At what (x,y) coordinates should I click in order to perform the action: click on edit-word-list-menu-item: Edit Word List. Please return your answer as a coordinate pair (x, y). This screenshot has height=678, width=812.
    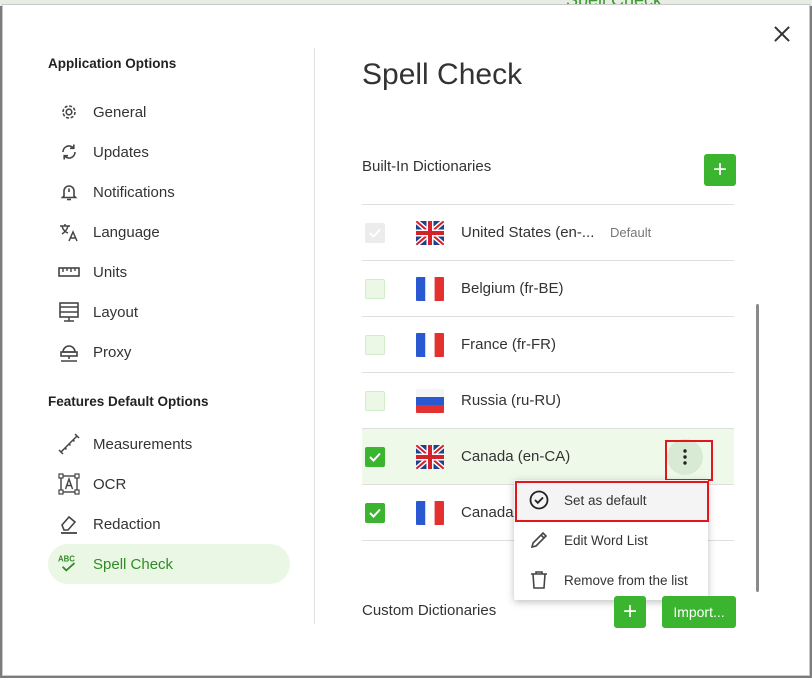
    Looking at the image, I should click on (611, 540).